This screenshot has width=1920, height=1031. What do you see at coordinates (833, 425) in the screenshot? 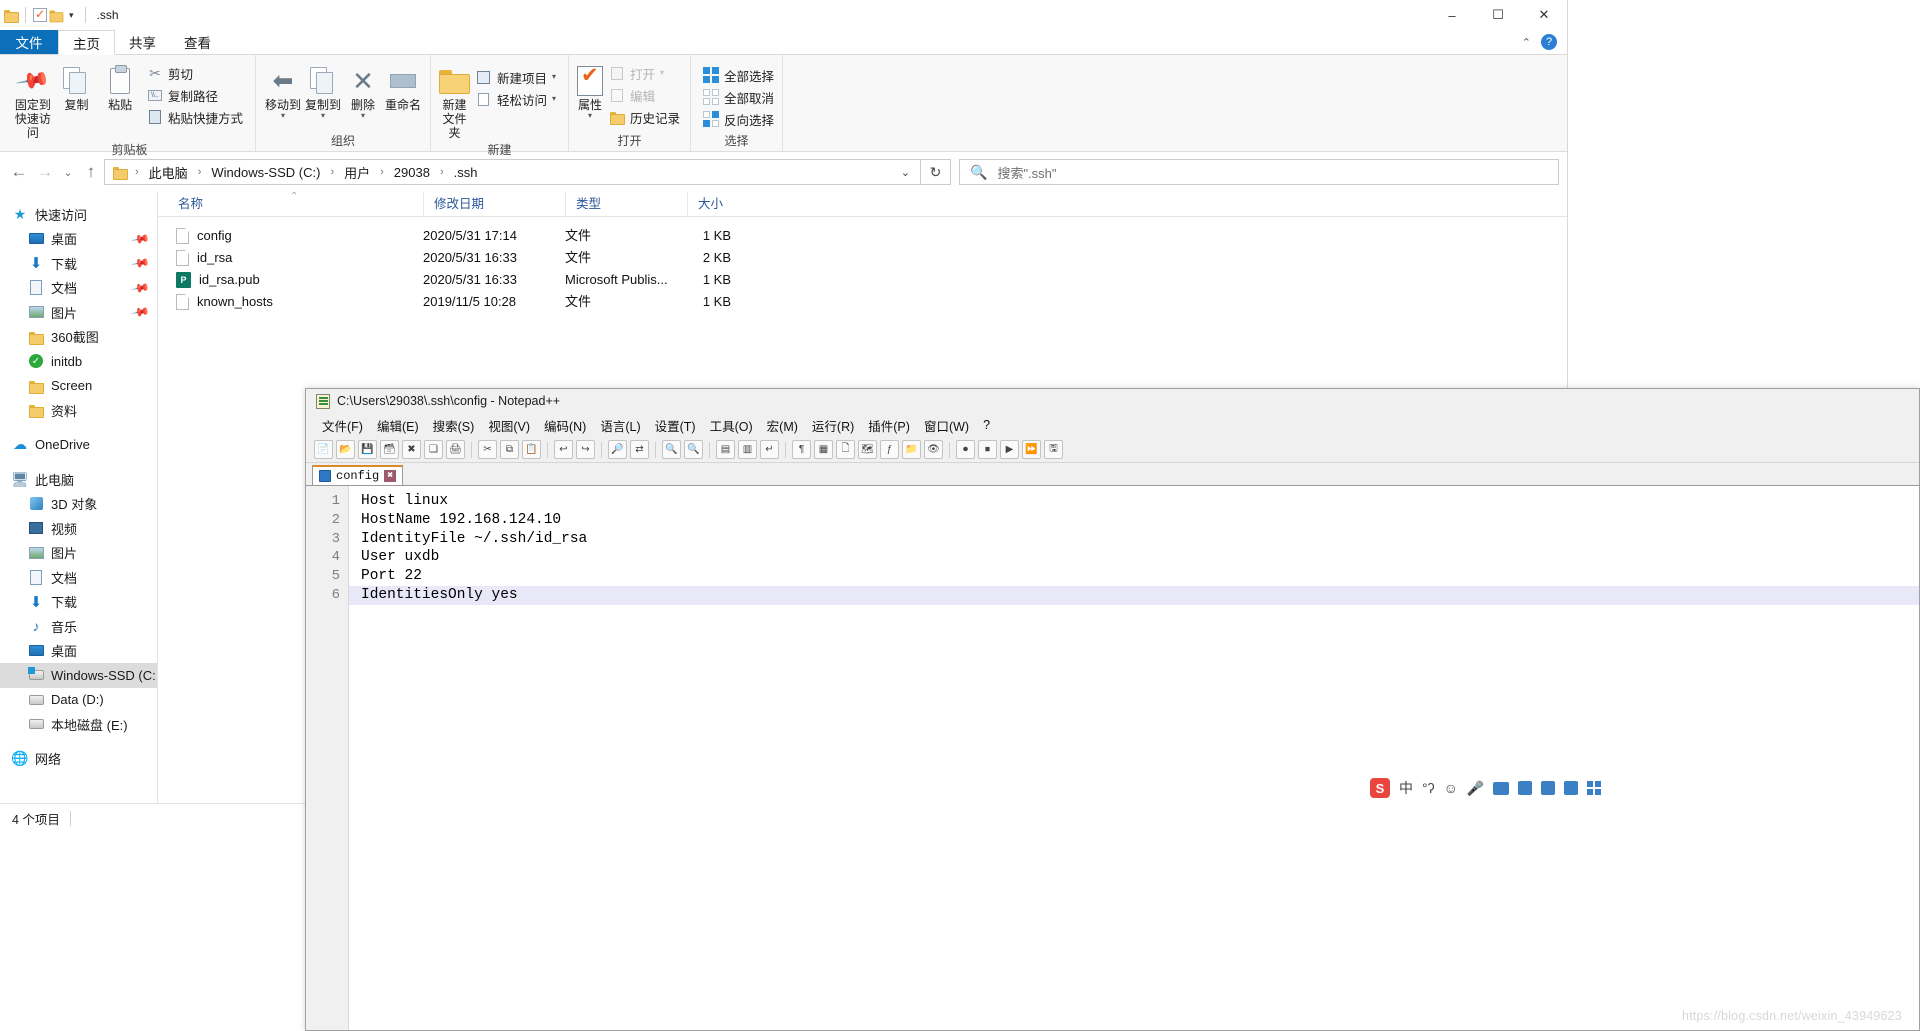
I see `menu-run: 运行(R)` at bounding box center [833, 425].